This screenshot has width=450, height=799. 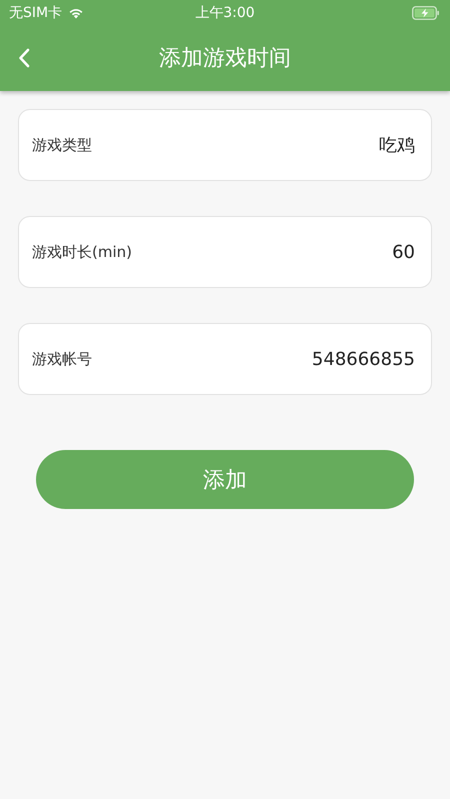 What do you see at coordinates (273, 252) in the screenshot?
I see `input-field: 60` at bounding box center [273, 252].